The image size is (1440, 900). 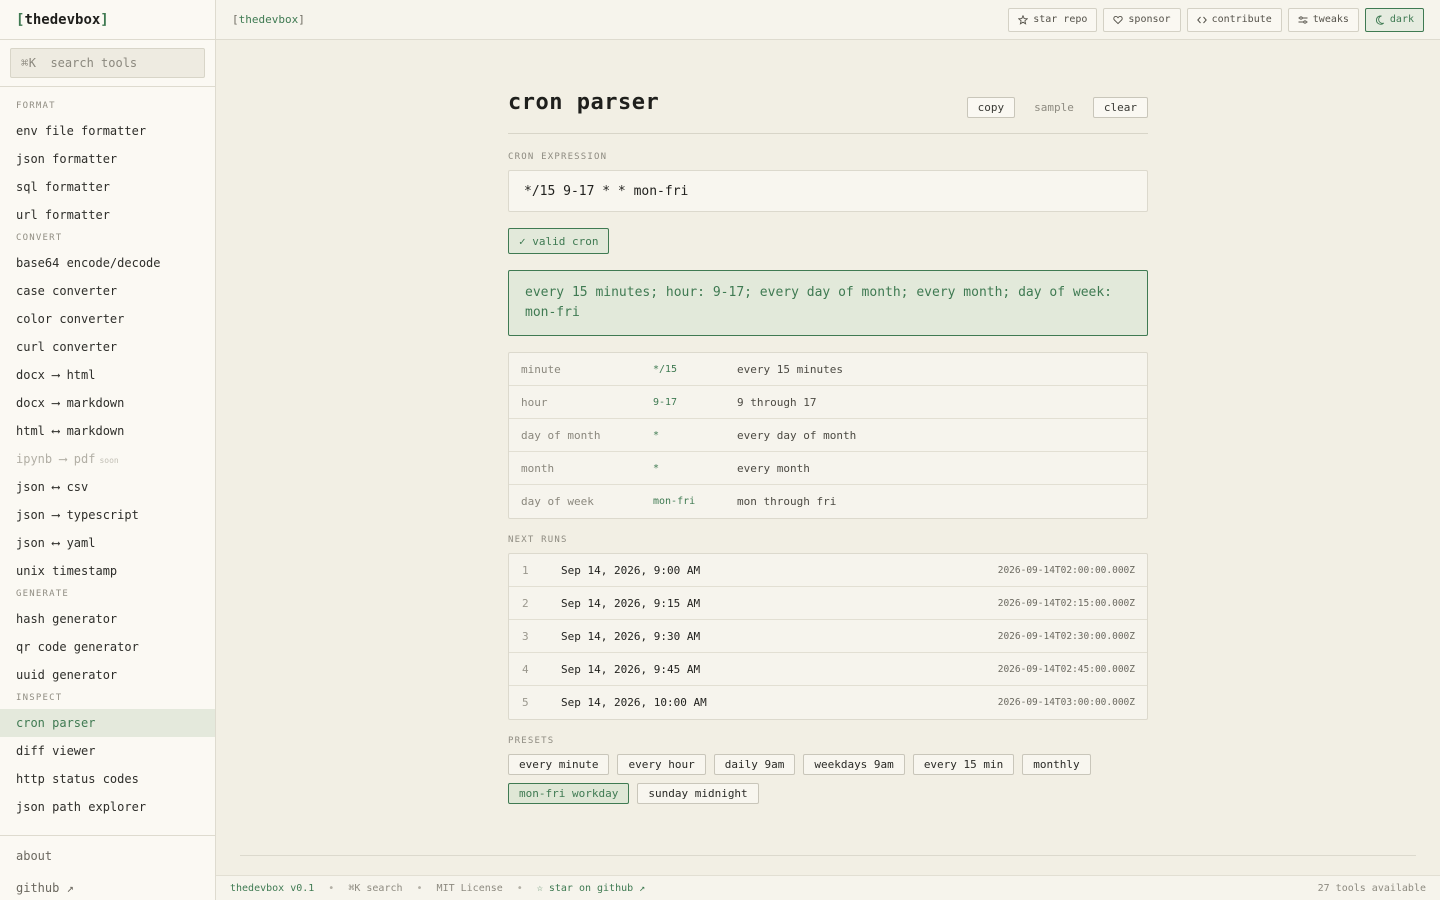 I want to click on sidebar-item-html-markdown: html ⟷ markdown, so click(x=107, y=431).